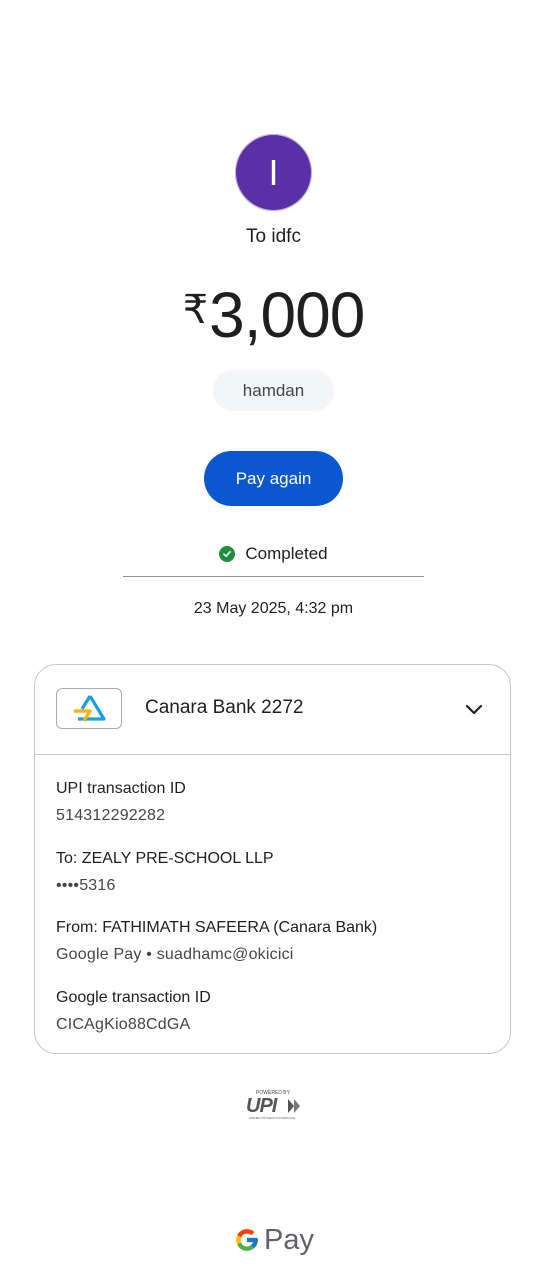 This screenshot has height=1280, width=547. What do you see at coordinates (273, 236) in the screenshot?
I see `payee-name: To idfc` at bounding box center [273, 236].